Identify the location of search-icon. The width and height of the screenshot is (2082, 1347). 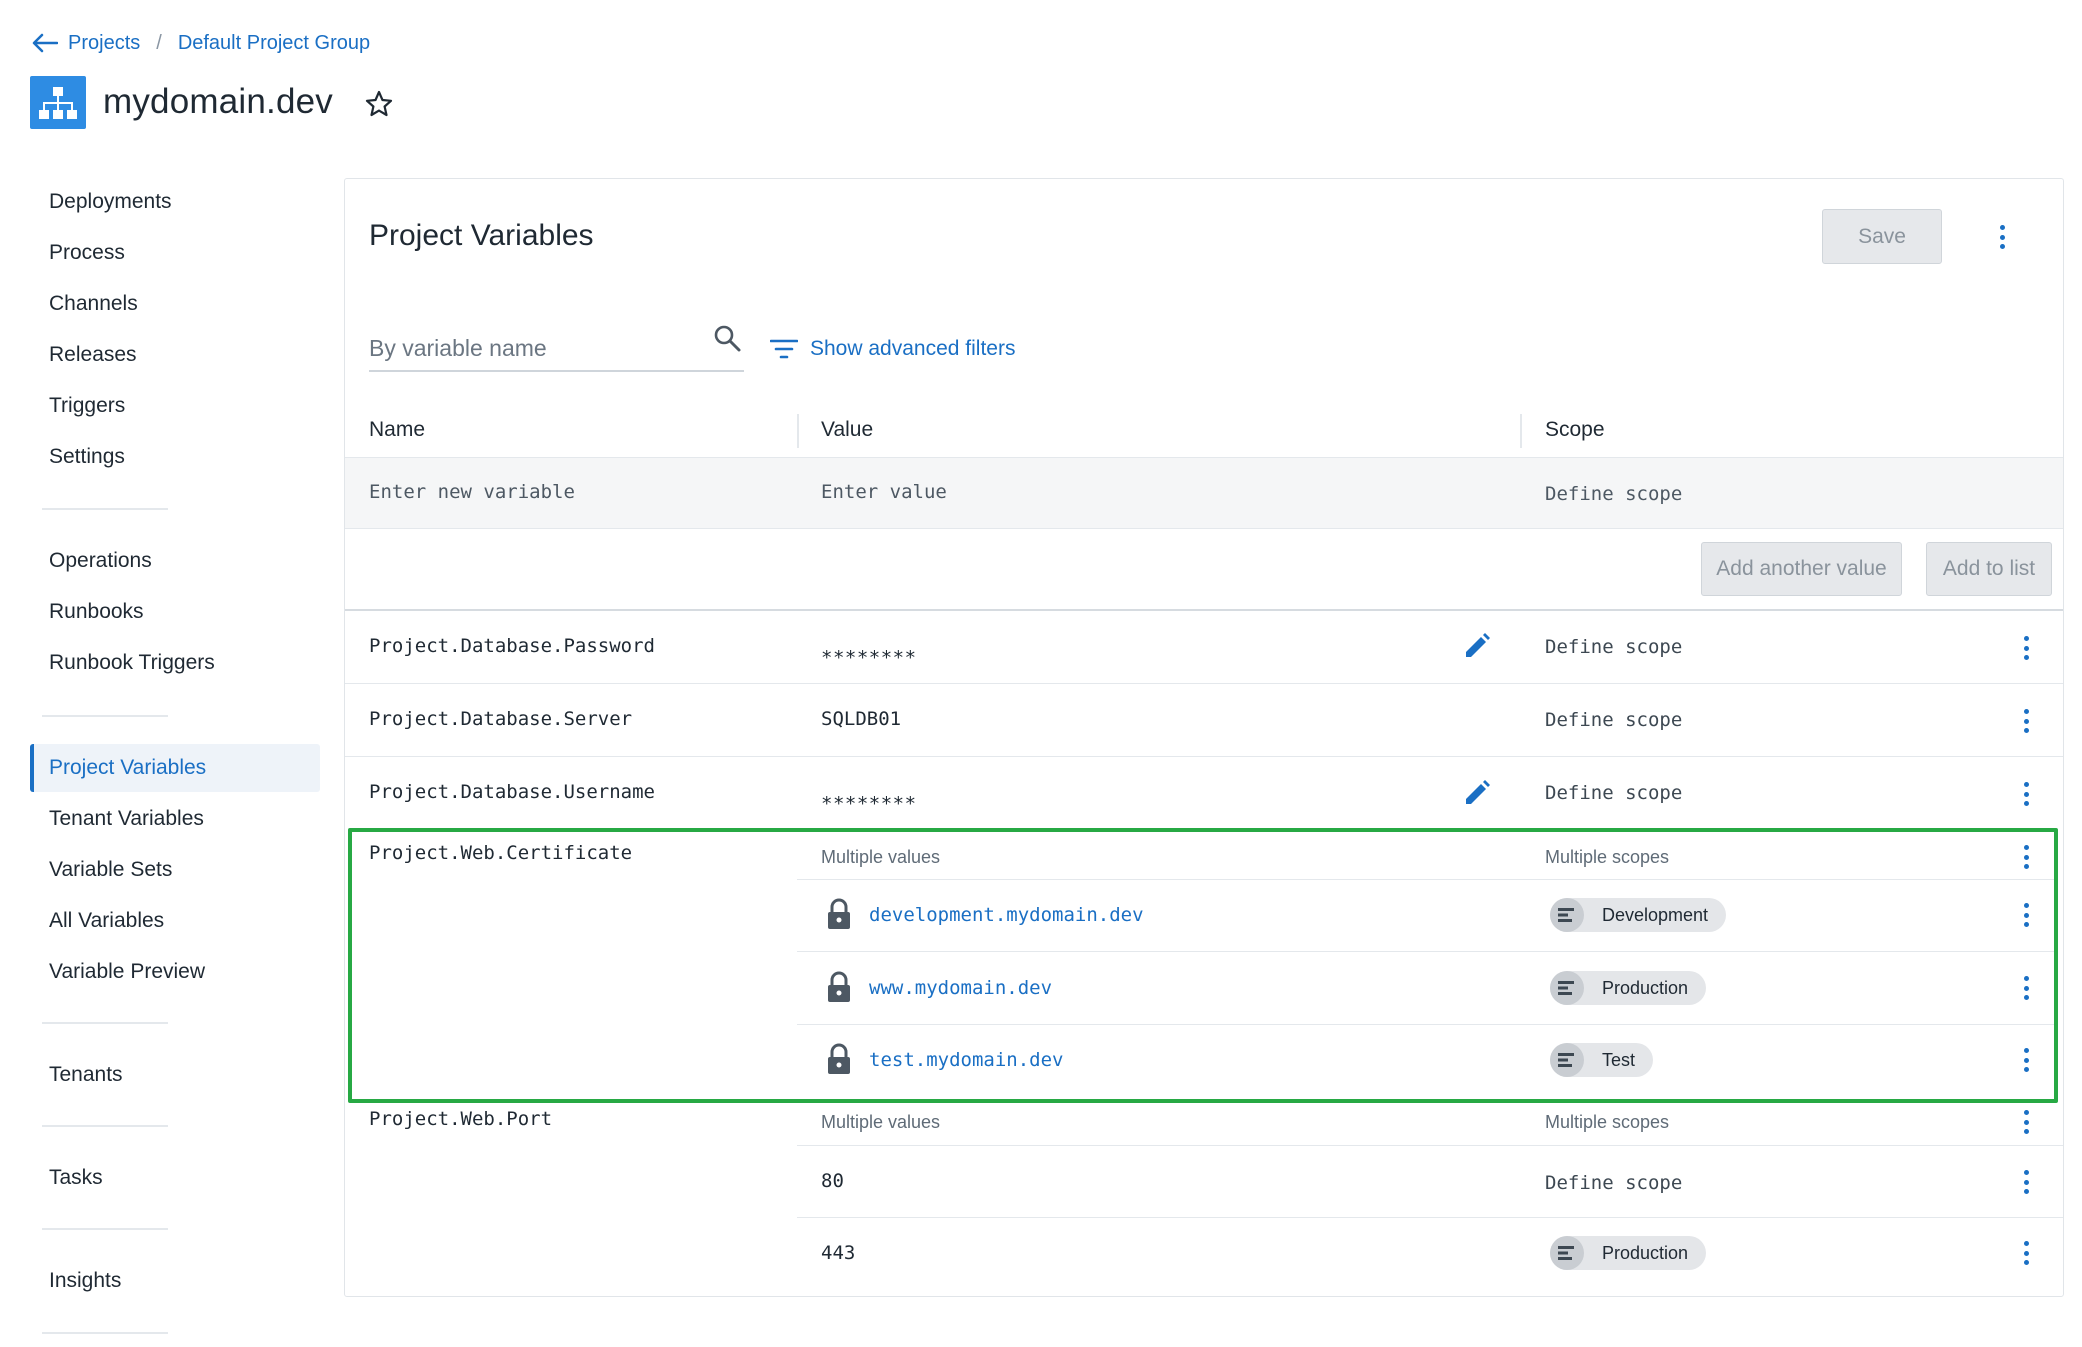
(727, 338).